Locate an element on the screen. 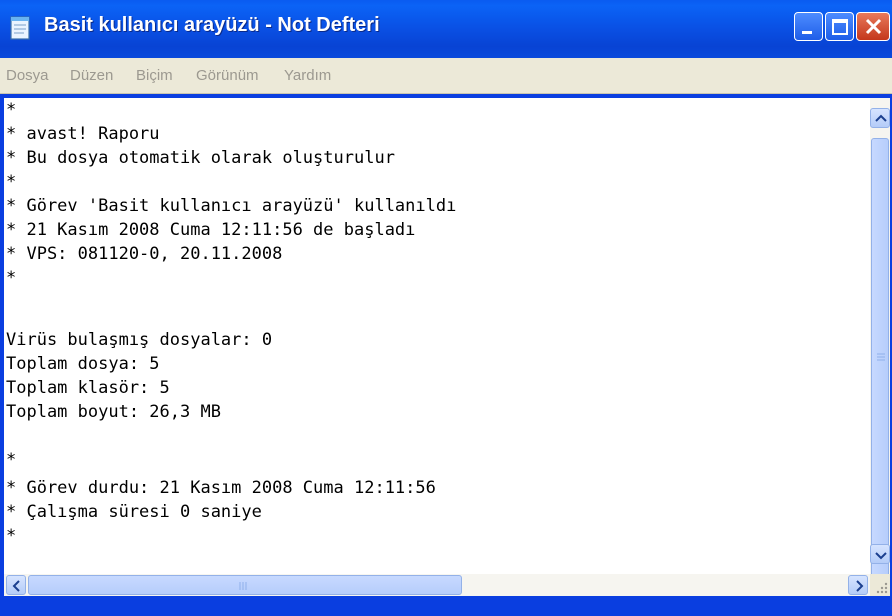  resize-grip is located at coordinates (880, 585).